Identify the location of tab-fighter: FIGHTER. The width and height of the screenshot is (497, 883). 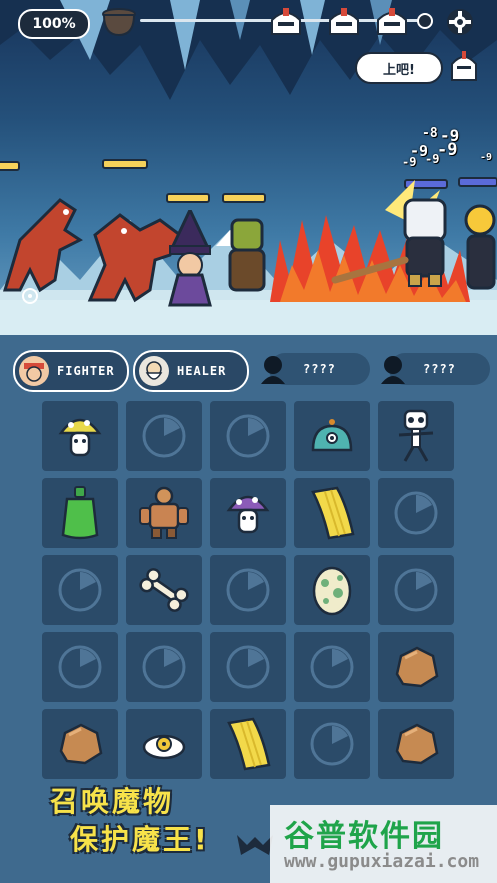
(71, 371).